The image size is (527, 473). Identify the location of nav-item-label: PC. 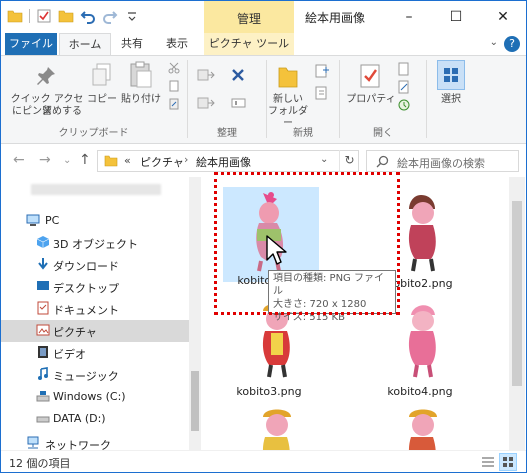
(52, 220).